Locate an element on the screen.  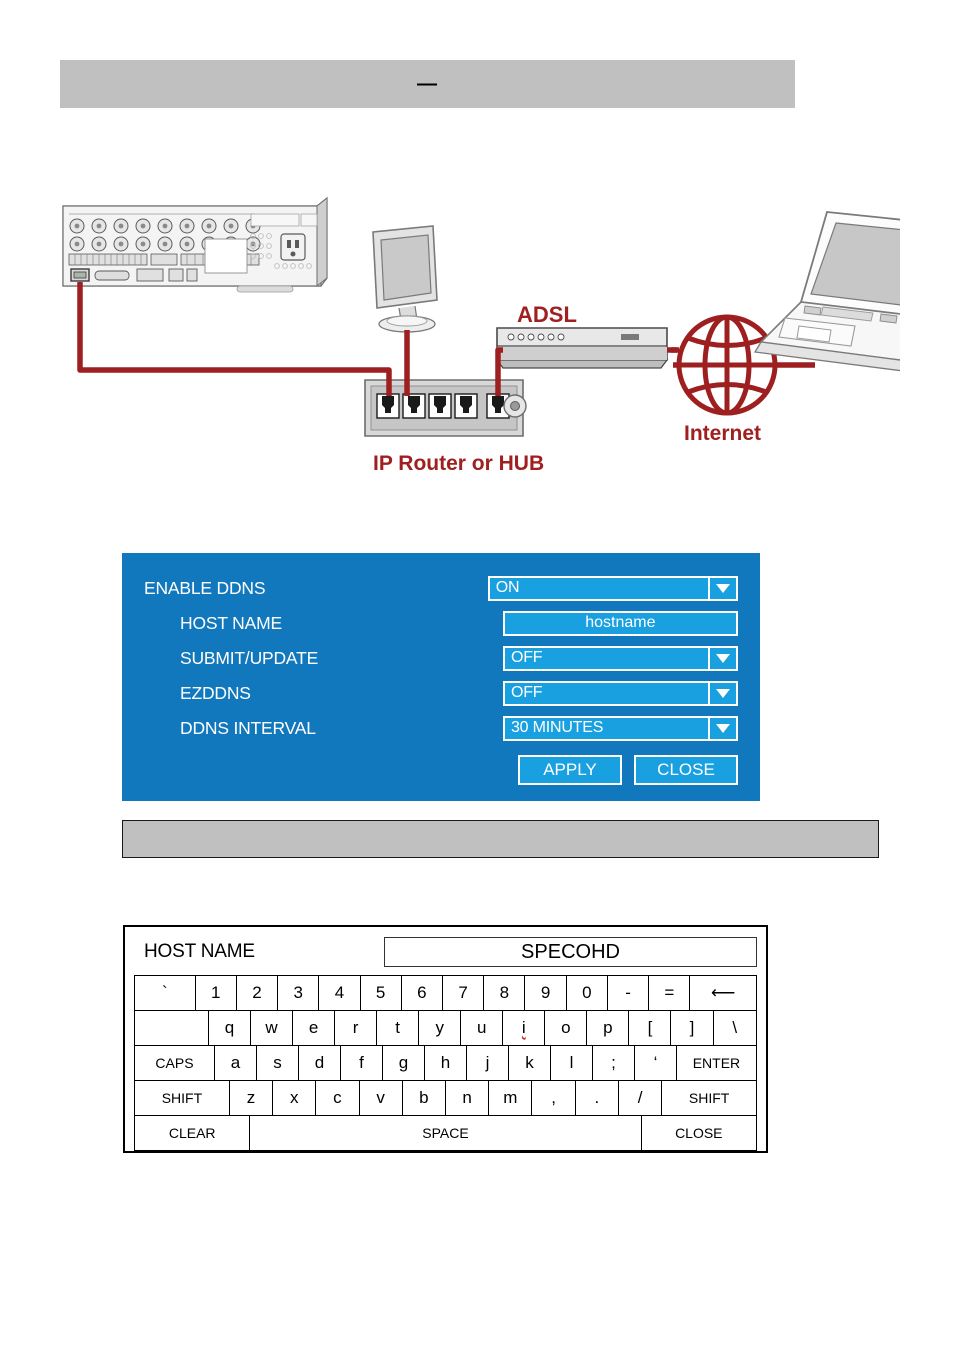
keyboard-key-6: 6 is located at coordinates (422, 993).